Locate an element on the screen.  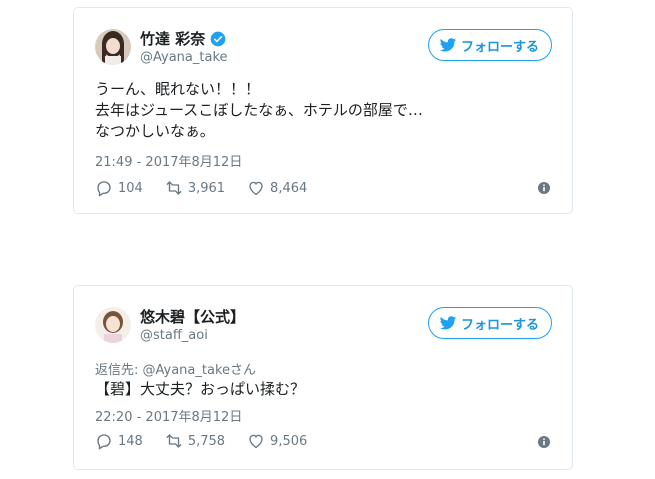
display-name: 竹達 彩奈 is located at coordinates (172, 38).